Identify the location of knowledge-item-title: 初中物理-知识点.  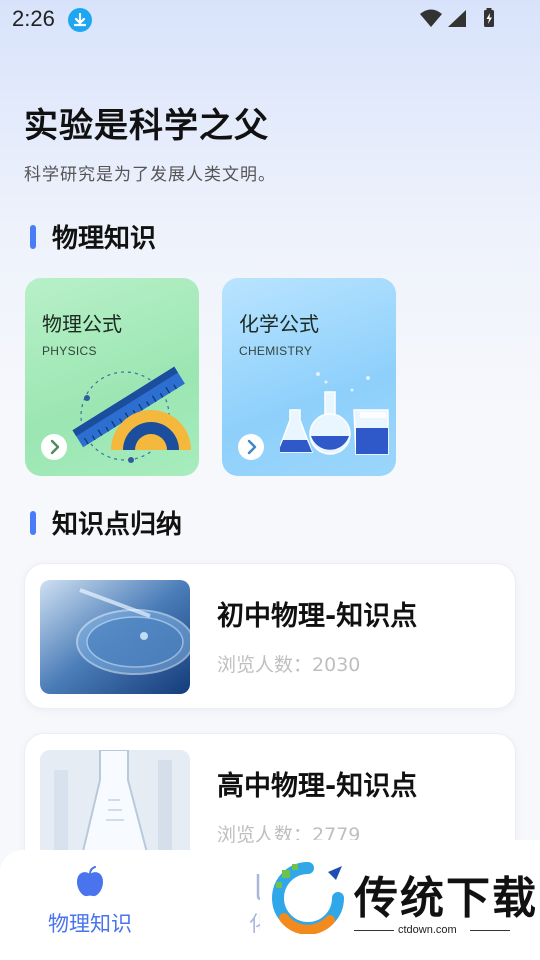
(317, 616).